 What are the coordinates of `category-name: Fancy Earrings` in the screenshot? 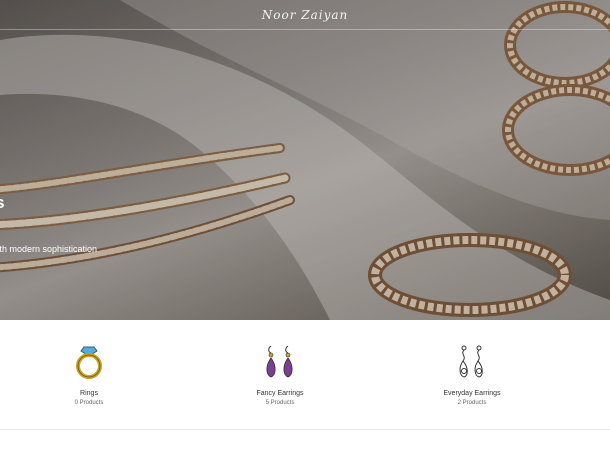 It's located at (280, 393).